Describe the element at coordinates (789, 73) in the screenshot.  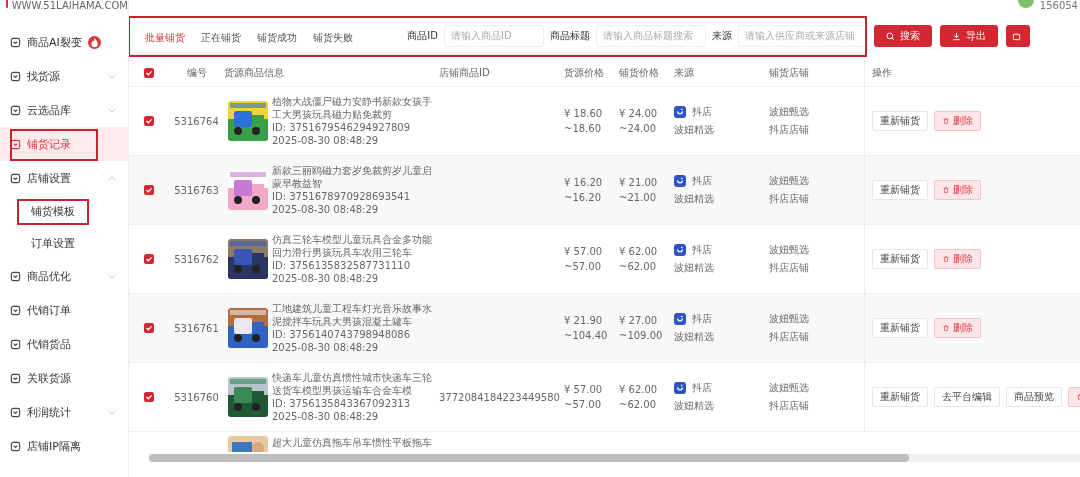
I see `column-header: 铺货店铺` at that location.